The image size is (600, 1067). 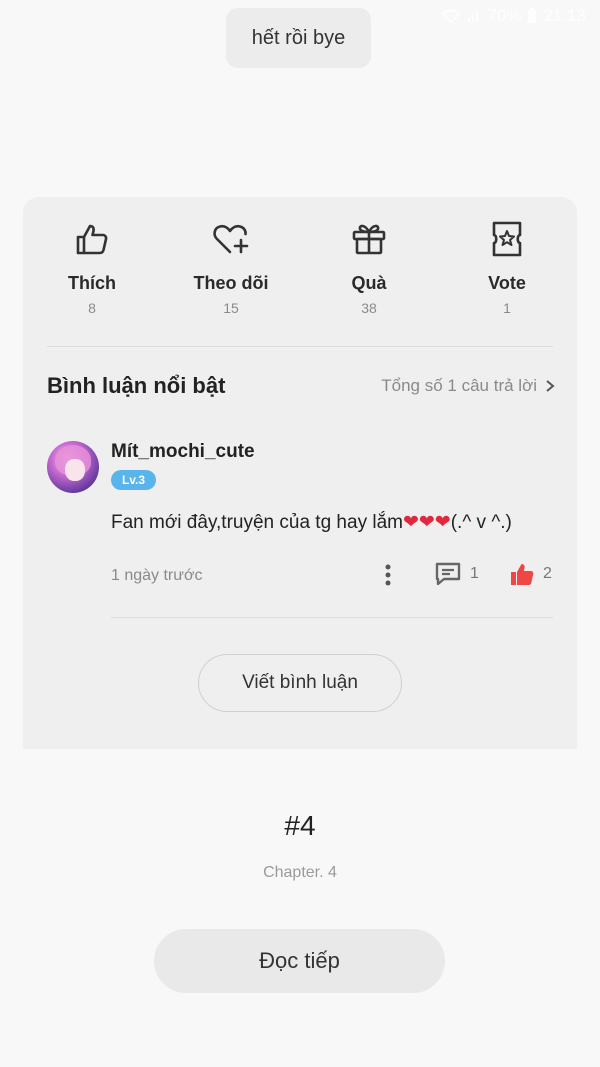 I want to click on more-vertical-icon, so click(x=388, y=575).